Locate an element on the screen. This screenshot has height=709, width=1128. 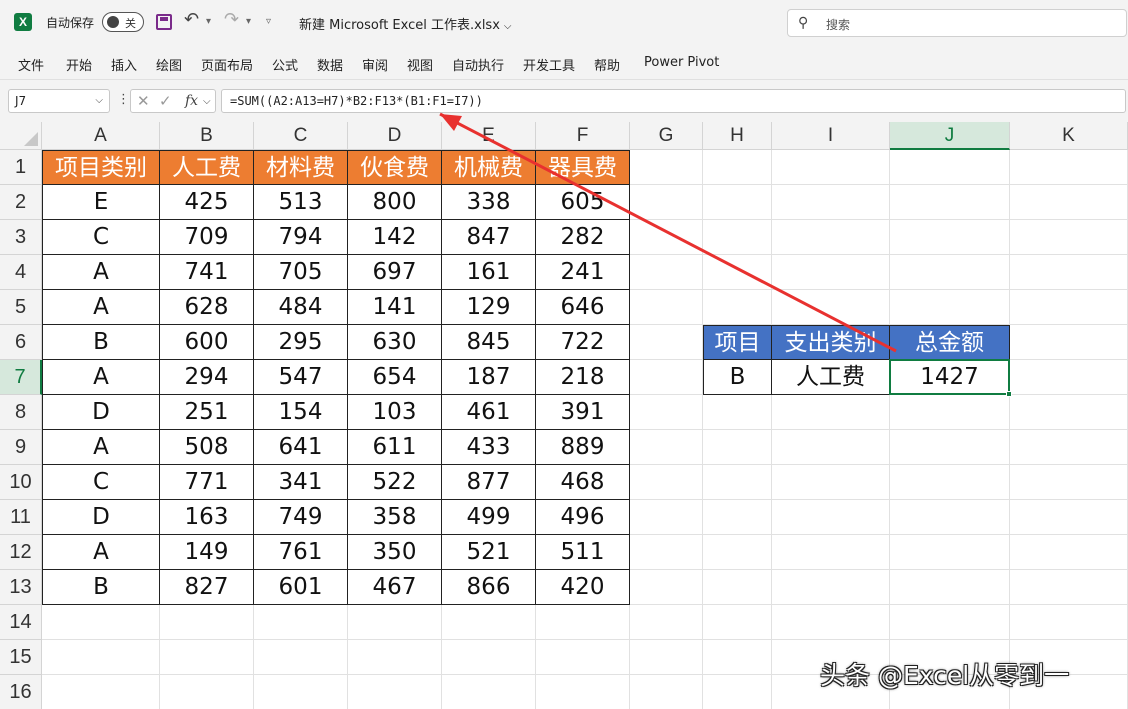
tab-power-pivot: Power Pivot is located at coordinates (681, 62).